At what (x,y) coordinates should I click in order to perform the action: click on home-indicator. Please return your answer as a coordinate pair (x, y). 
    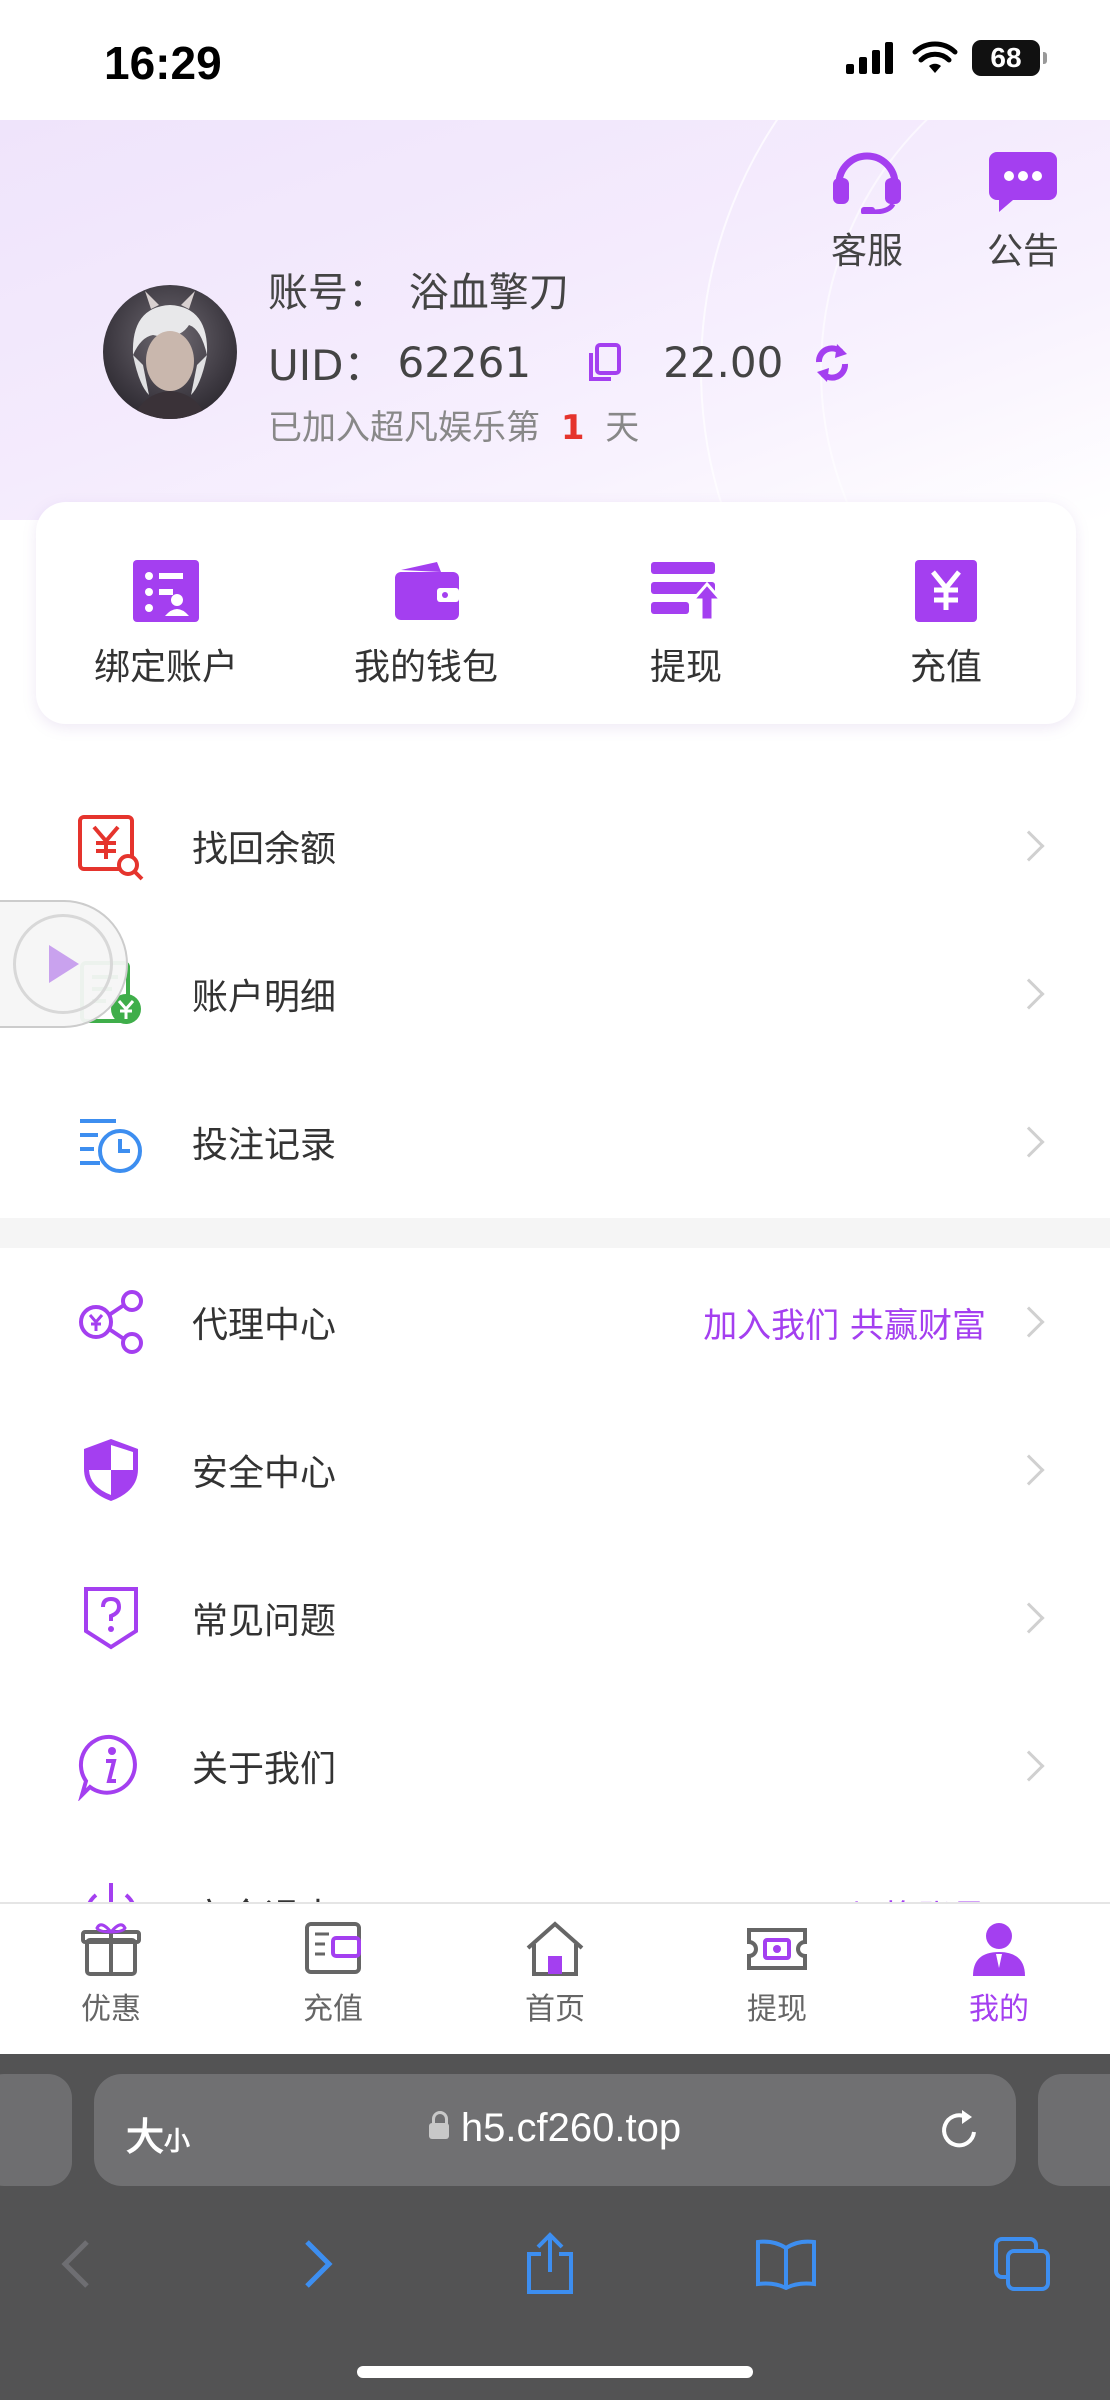
    Looking at the image, I should click on (555, 2372).